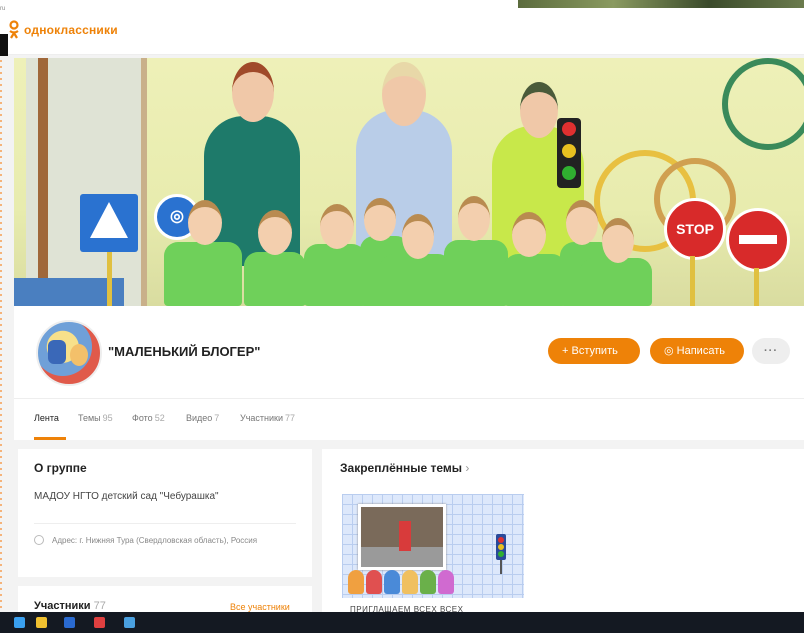  I want to click on corner-label: ru, so click(3, 9).